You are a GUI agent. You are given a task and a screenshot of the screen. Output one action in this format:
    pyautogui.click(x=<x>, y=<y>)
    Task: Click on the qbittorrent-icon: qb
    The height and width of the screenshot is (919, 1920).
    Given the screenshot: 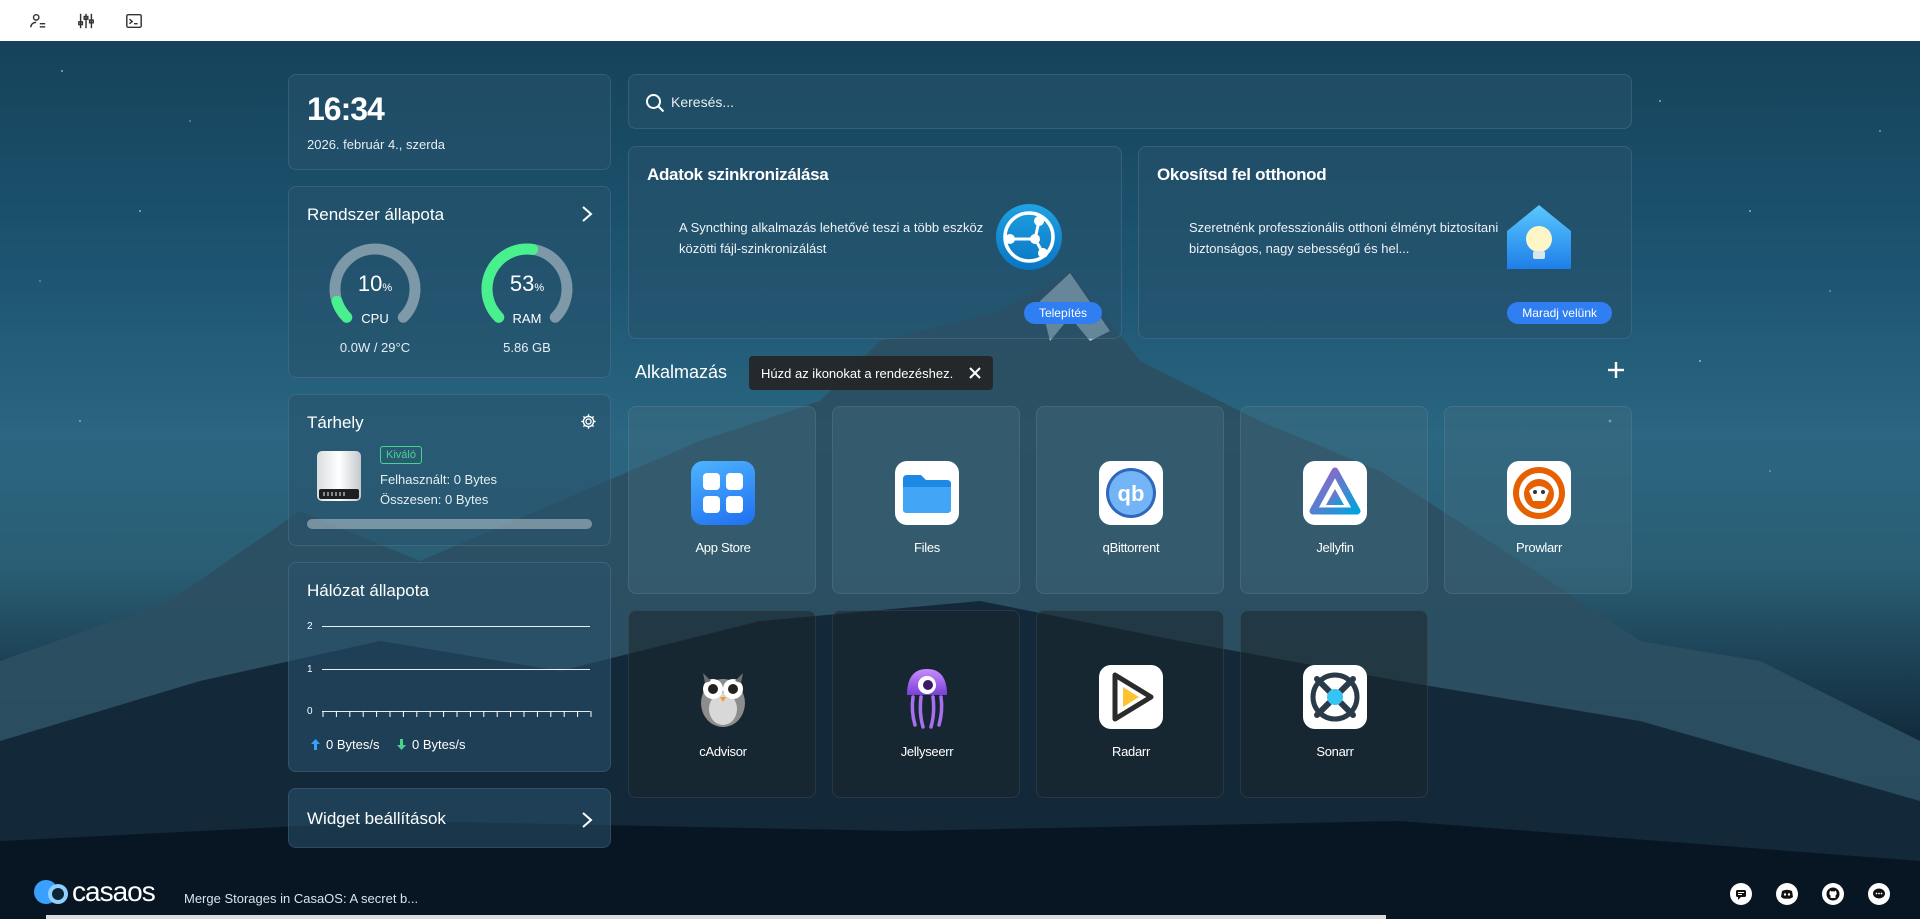 What is the action you would take?
    pyautogui.click(x=1131, y=493)
    